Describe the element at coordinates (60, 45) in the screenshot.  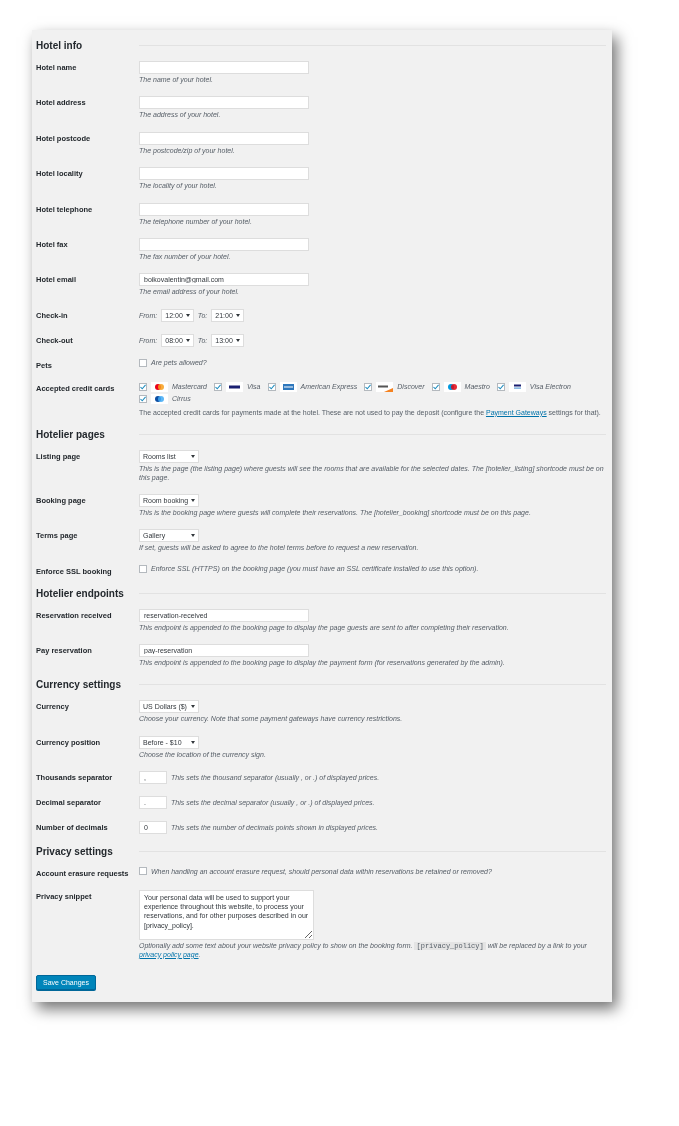
I see `section-heading: Hotel info` at that location.